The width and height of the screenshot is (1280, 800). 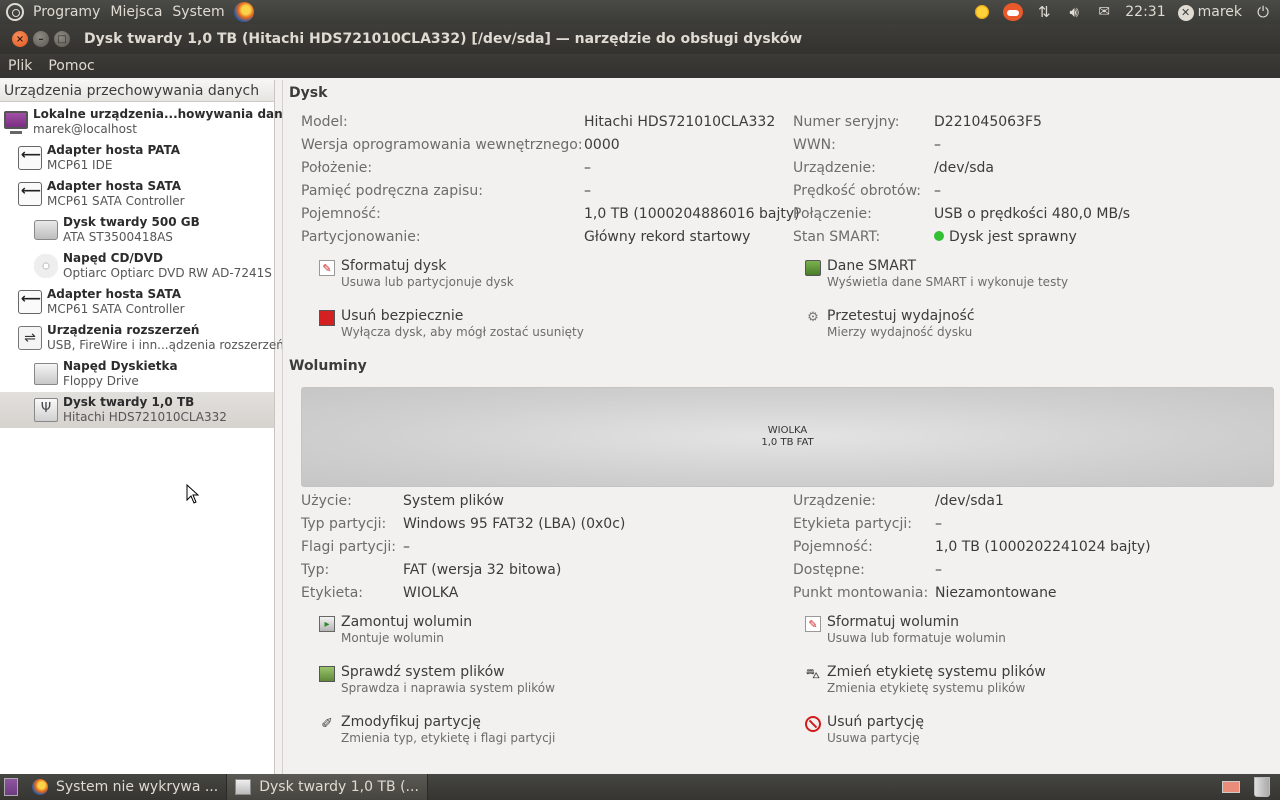 I want to click on action-desc: Wyświetla dane SMART i wykonuje testy, so click(x=948, y=282).